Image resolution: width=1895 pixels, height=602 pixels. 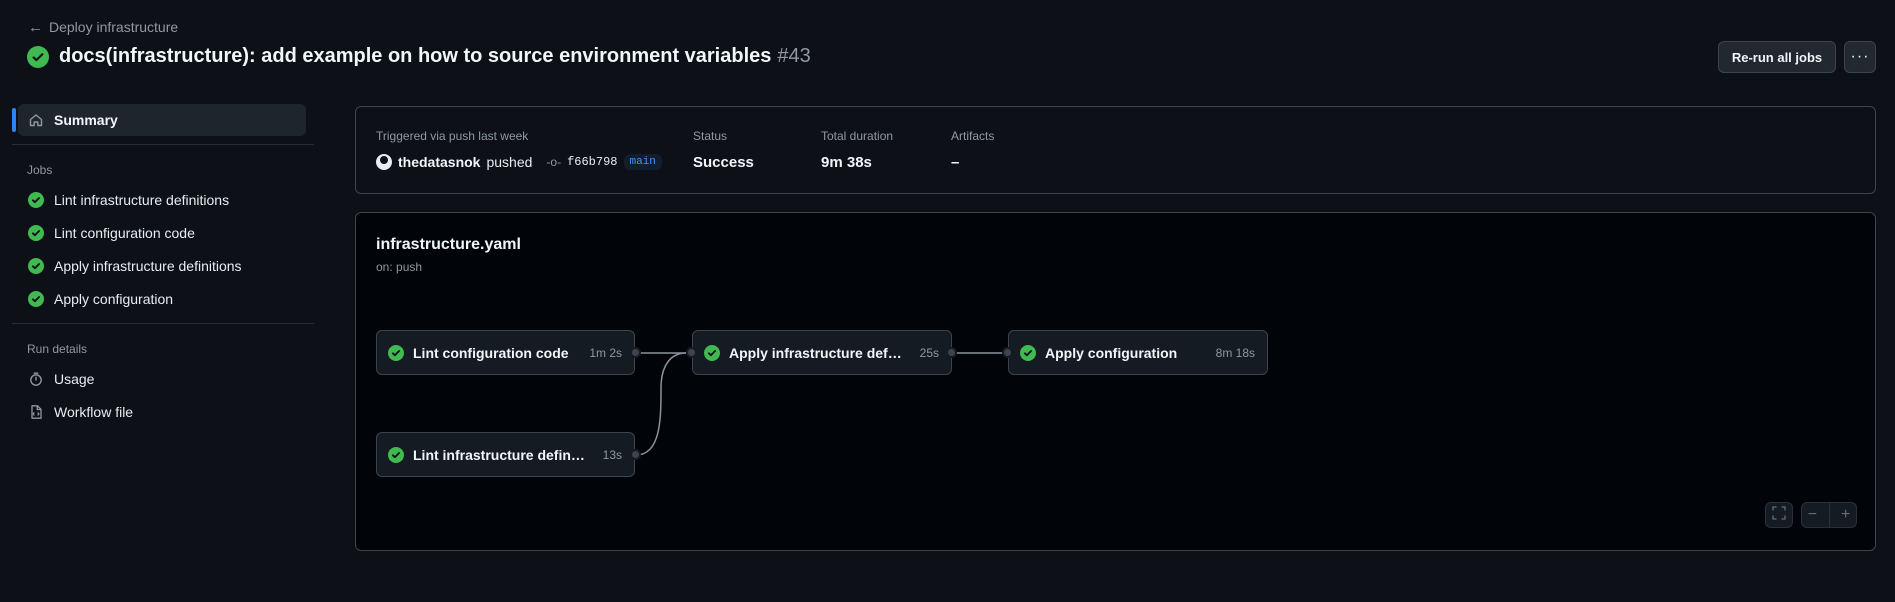 What do you see at coordinates (114, 27) in the screenshot?
I see `back-link-label: Deploy infrastructure` at bounding box center [114, 27].